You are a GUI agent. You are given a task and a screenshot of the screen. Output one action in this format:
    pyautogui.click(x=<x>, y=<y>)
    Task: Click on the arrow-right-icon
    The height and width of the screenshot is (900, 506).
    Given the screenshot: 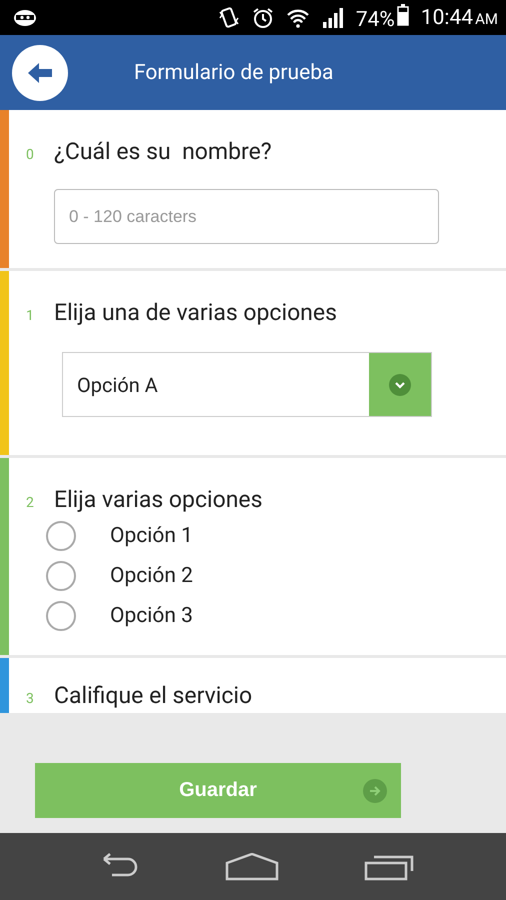 What is the action you would take?
    pyautogui.click(x=375, y=791)
    